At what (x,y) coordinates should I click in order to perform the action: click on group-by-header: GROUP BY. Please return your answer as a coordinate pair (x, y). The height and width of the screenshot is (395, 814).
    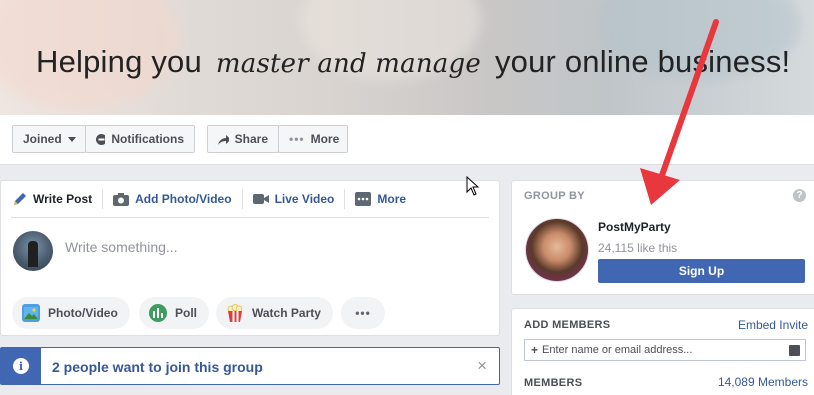
    Looking at the image, I should click on (554, 196).